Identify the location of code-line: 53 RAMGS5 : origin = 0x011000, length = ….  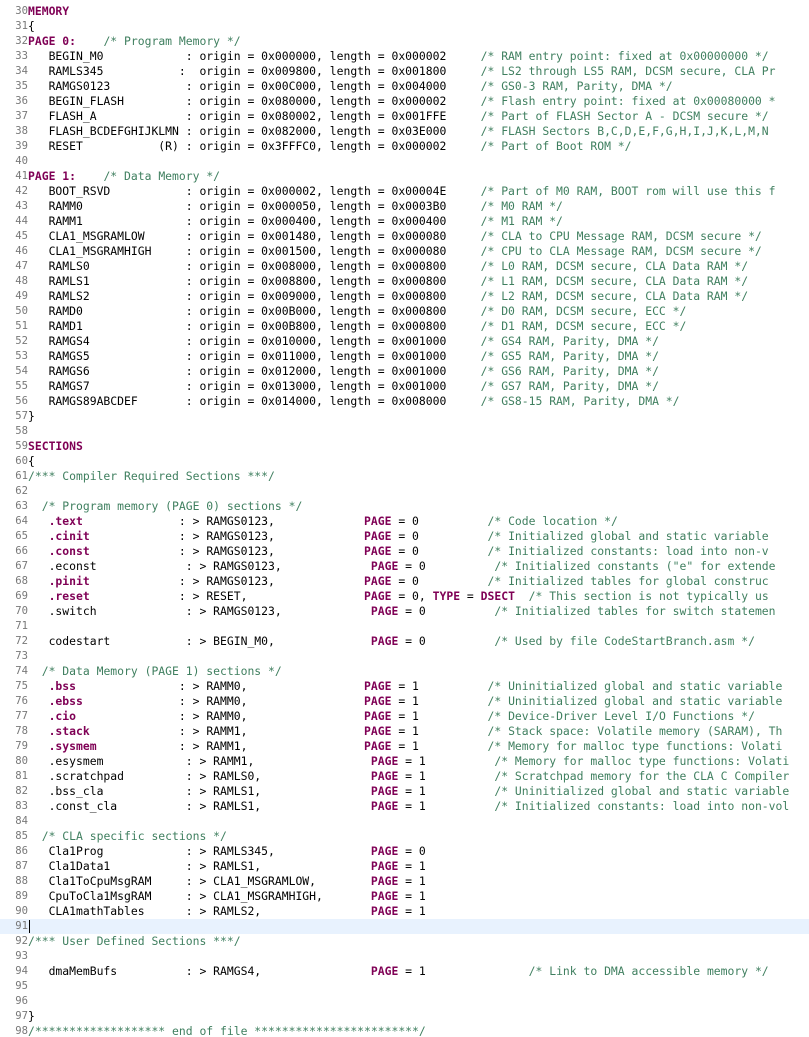
(404, 356).